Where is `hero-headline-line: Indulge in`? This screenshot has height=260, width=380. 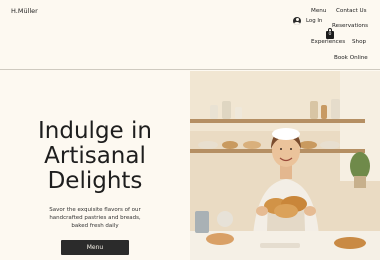 hero-headline-line: Indulge in is located at coordinates (95, 131).